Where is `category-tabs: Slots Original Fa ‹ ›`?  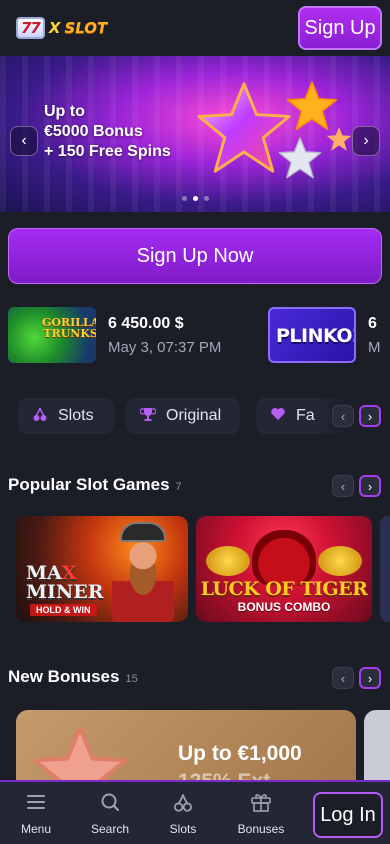 category-tabs: Slots Original Fa ‹ › is located at coordinates (195, 416).